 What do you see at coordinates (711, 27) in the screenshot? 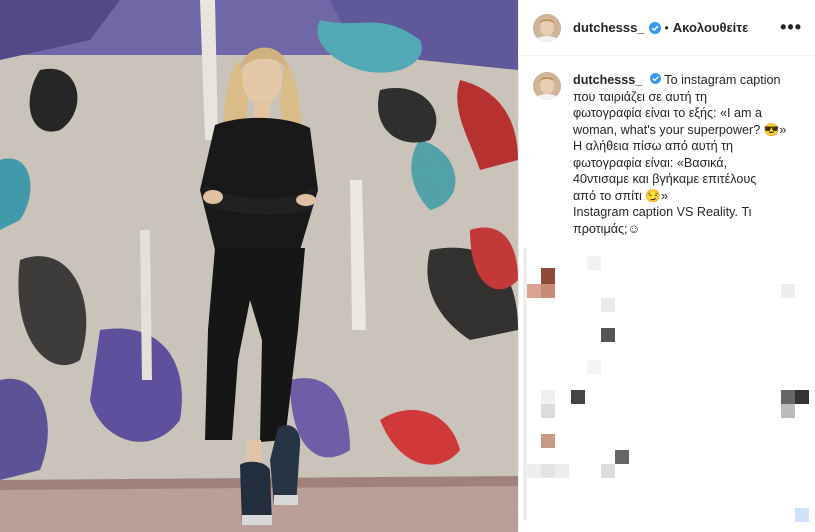
I see `follow-status-button: Ακολουθείτε` at bounding box center [711, 27].